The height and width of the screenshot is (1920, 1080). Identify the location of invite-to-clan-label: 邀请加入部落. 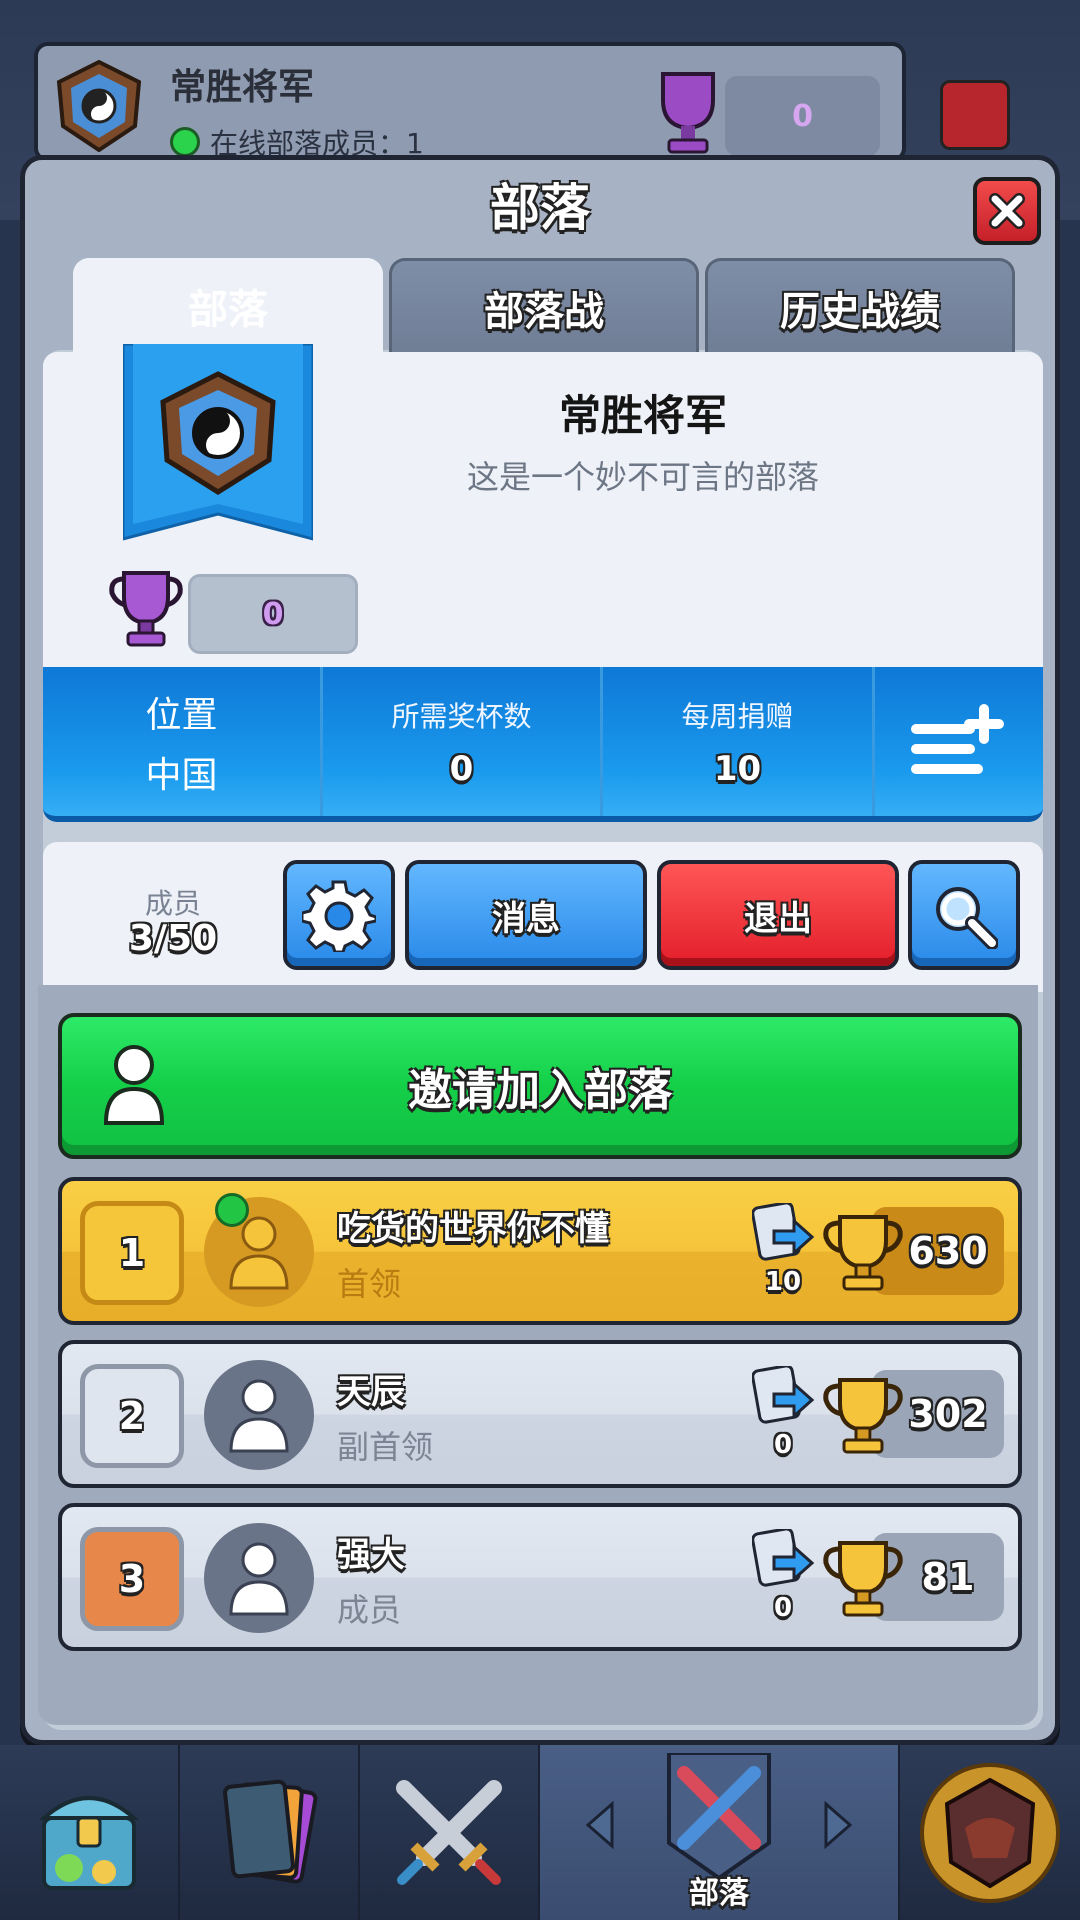
(540, 1090).